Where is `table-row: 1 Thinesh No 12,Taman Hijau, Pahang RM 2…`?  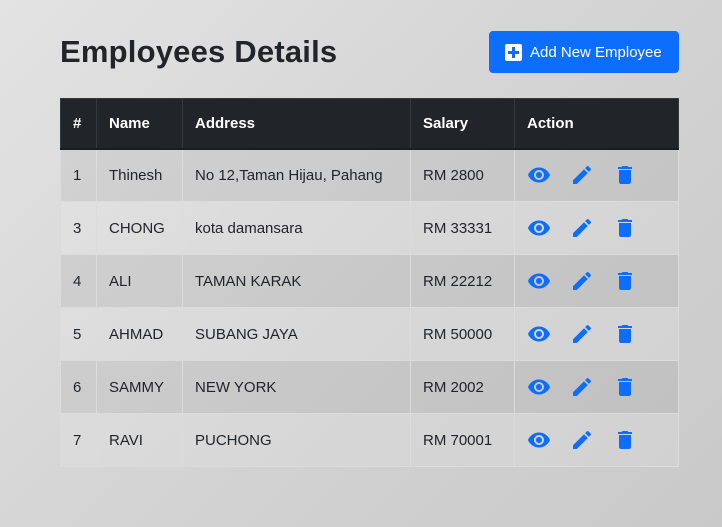 table-row: 1 Thinesh No 12,Taman Hijau, Pahang RM 2… is located at coordinates (369, 175).